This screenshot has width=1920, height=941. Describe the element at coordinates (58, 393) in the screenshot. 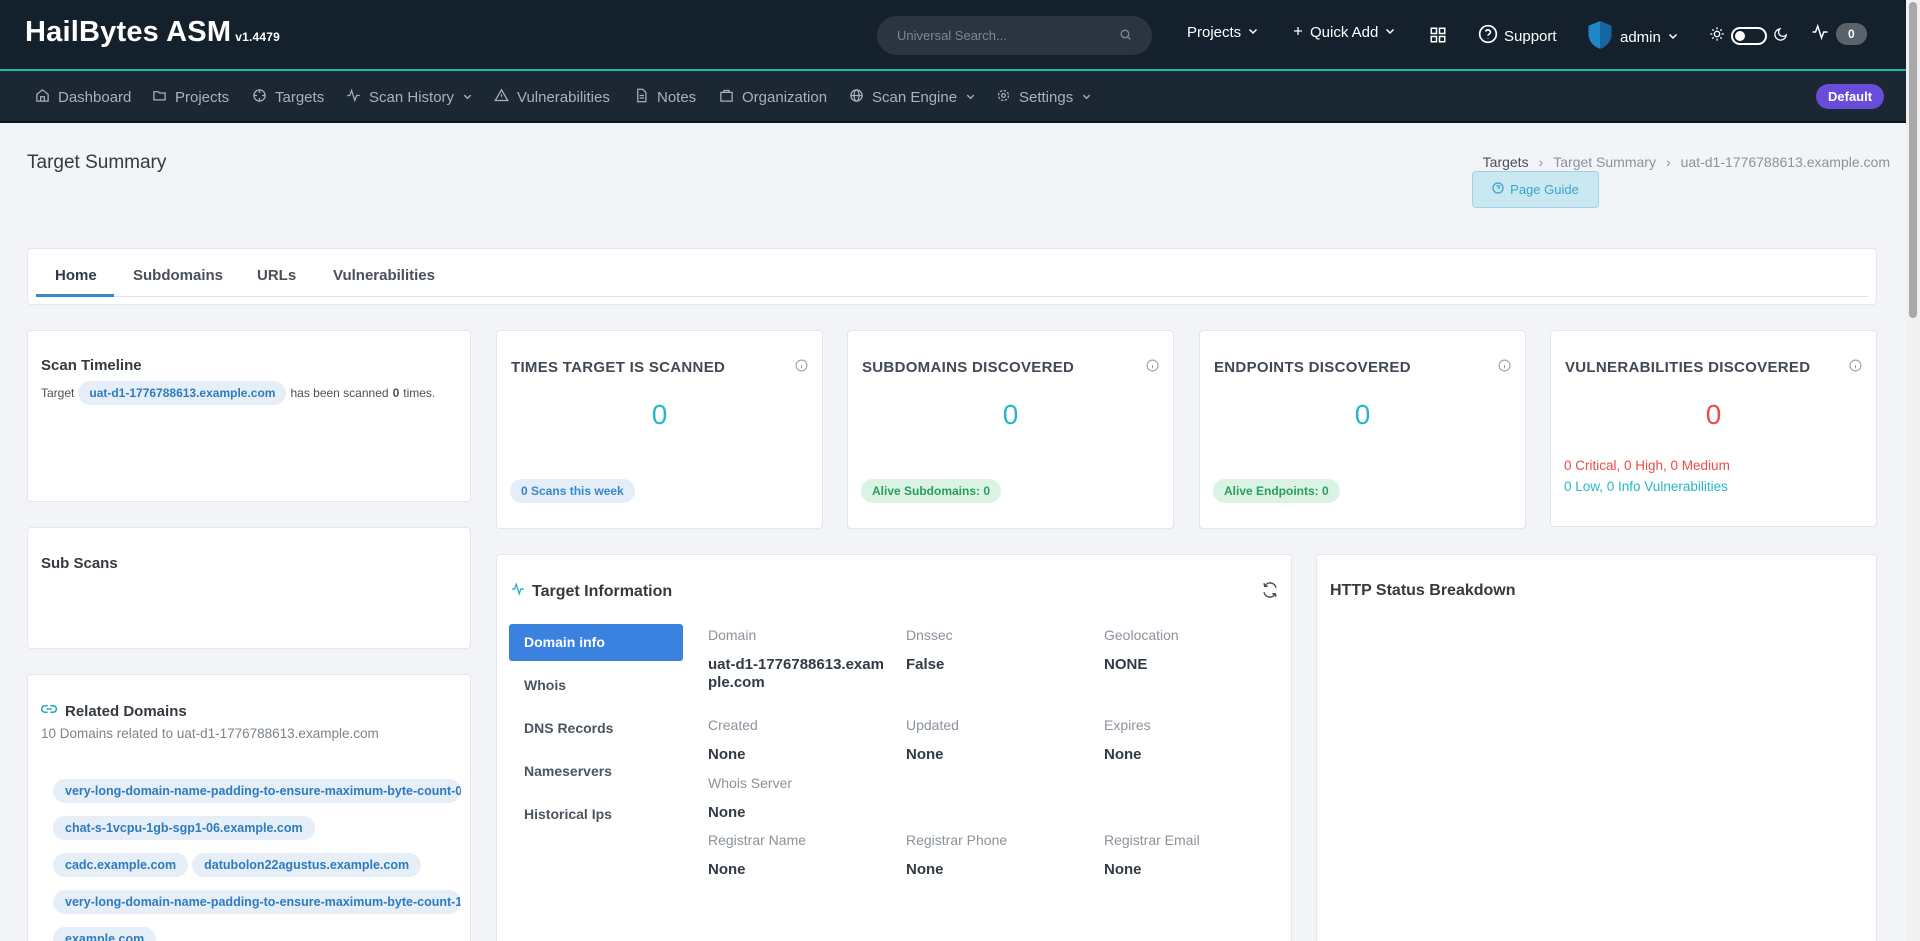

I see `timeline-prefix: Target` at that location.